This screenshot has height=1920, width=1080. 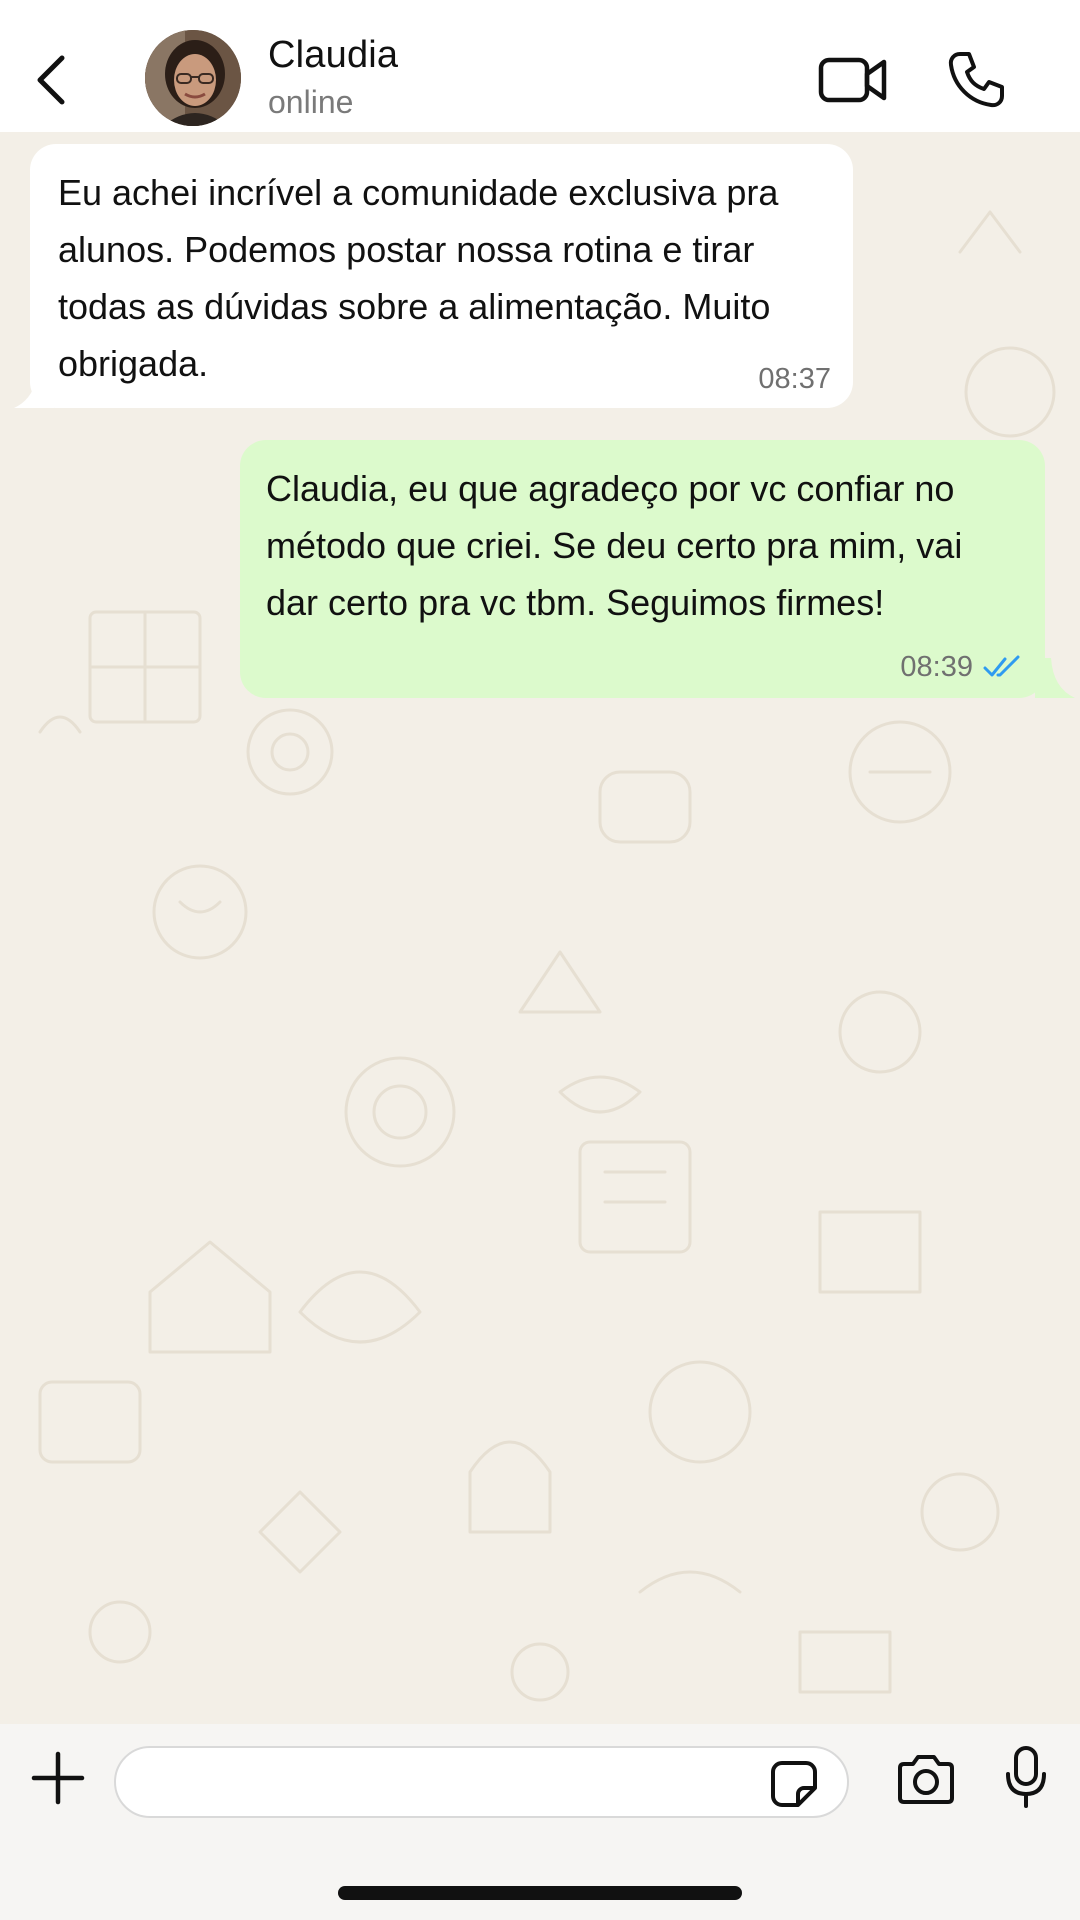 I want to click on back-button, so click(x=52, y=80).